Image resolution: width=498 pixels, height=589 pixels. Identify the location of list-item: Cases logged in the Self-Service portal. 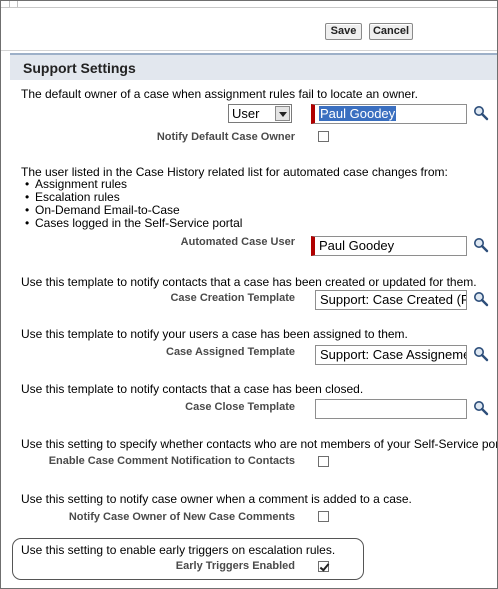
(133, 224).